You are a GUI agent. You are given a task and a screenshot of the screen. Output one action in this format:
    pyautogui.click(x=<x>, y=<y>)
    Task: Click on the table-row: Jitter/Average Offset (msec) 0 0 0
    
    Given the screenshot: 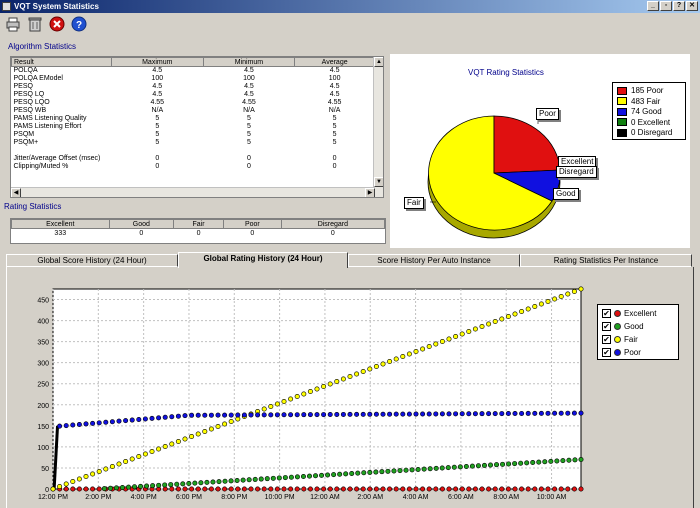 What is the action you would take?
    pyautogui.click(x=193, y=159)
    